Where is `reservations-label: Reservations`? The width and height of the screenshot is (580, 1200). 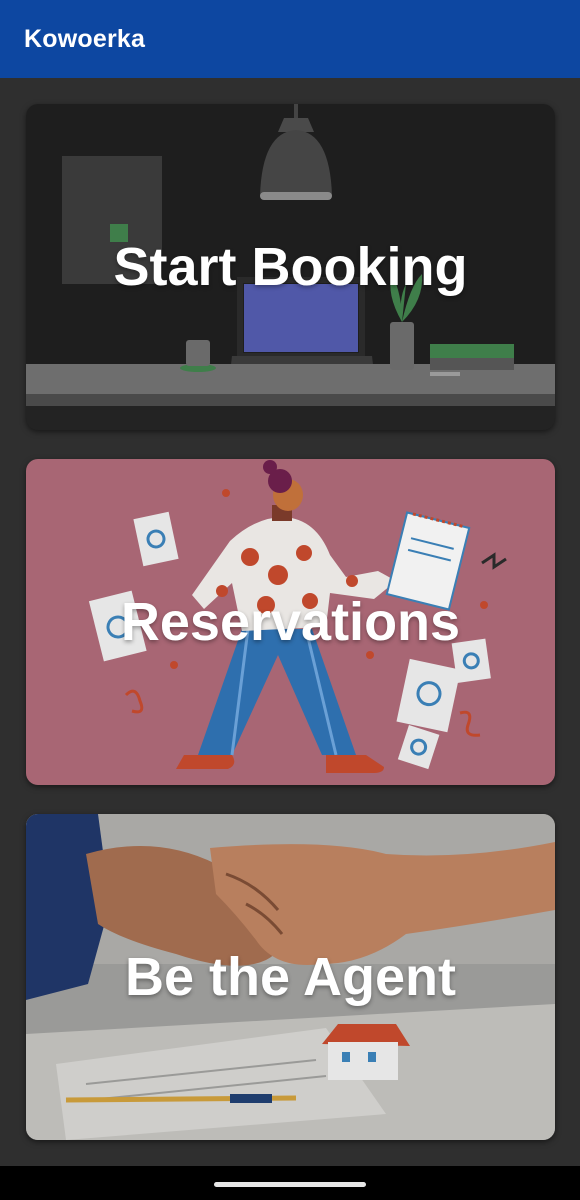
reservations-label: Reservations is located at coordinates (290, 622).